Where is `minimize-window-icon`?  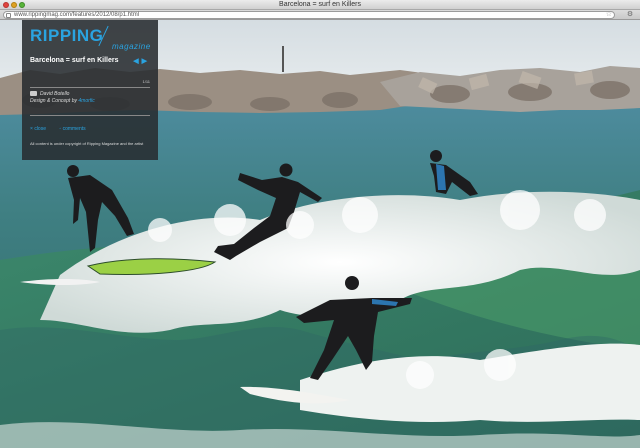 minimize-window-icon is located at coordinates (14, 5).